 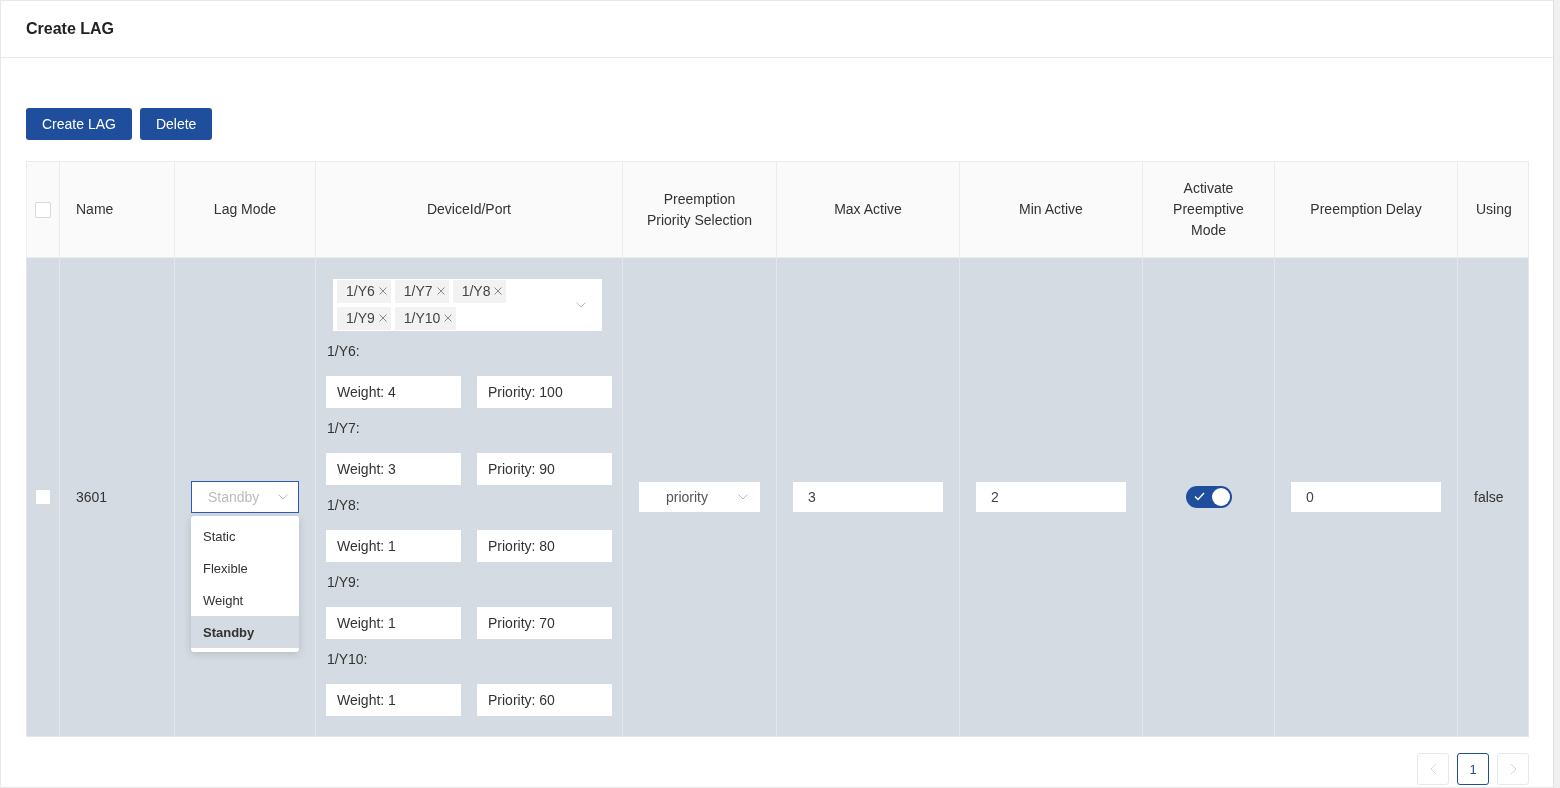 I want to click on port-tag: 1/Y8, so click(x=479, y=291).